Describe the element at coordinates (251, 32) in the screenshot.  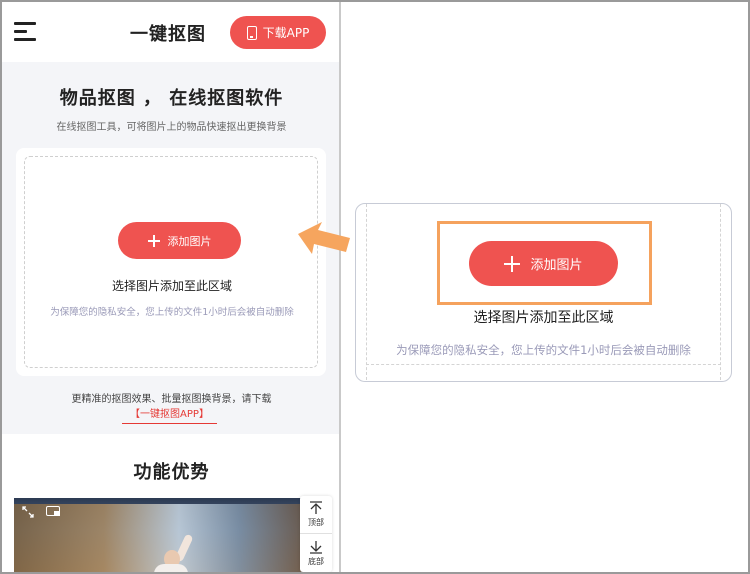
I see `phone-icon` at that location.